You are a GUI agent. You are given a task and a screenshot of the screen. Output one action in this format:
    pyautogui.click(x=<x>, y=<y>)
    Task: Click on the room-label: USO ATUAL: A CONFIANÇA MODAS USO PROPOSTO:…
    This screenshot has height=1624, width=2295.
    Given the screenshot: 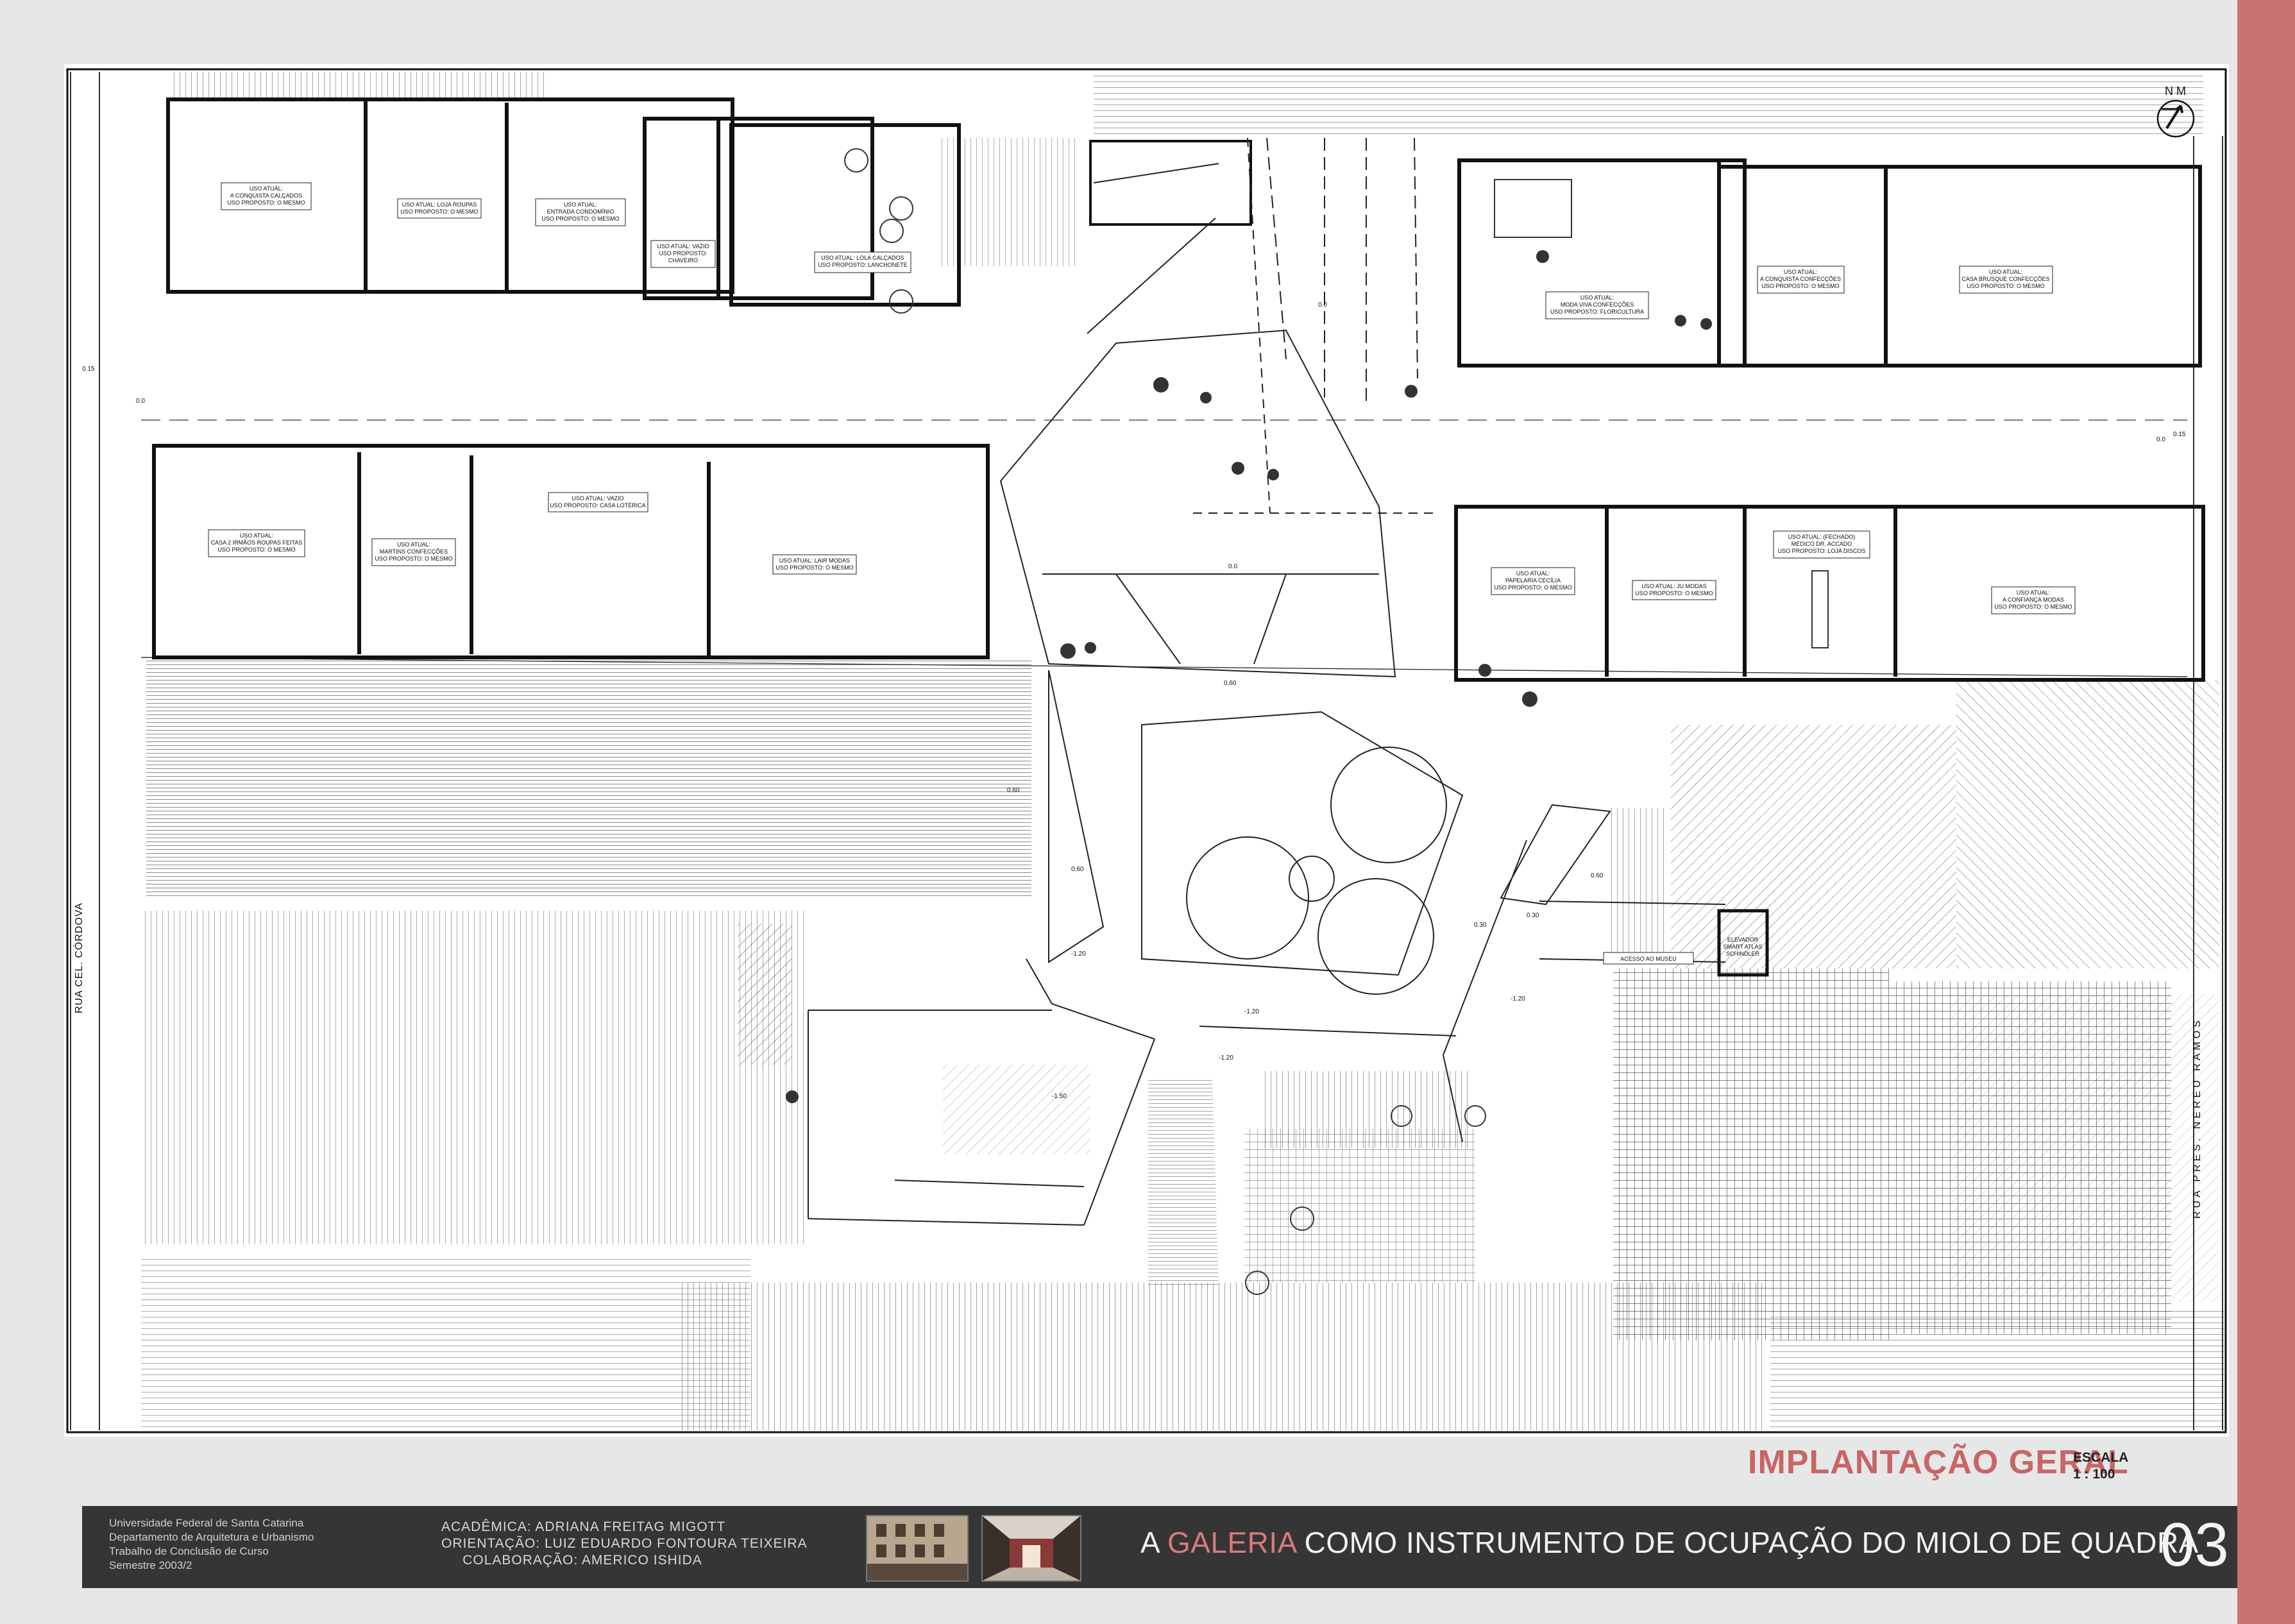 What is the action you would take?
    pyautogui.click(x=2033, y=600)
    